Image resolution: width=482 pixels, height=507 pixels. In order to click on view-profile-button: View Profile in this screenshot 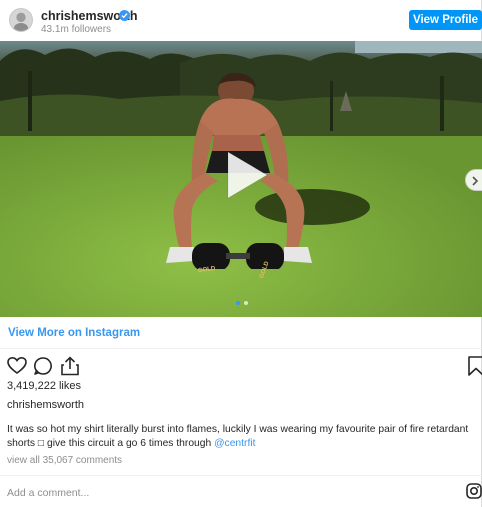, I will do `click(445, 20)`.